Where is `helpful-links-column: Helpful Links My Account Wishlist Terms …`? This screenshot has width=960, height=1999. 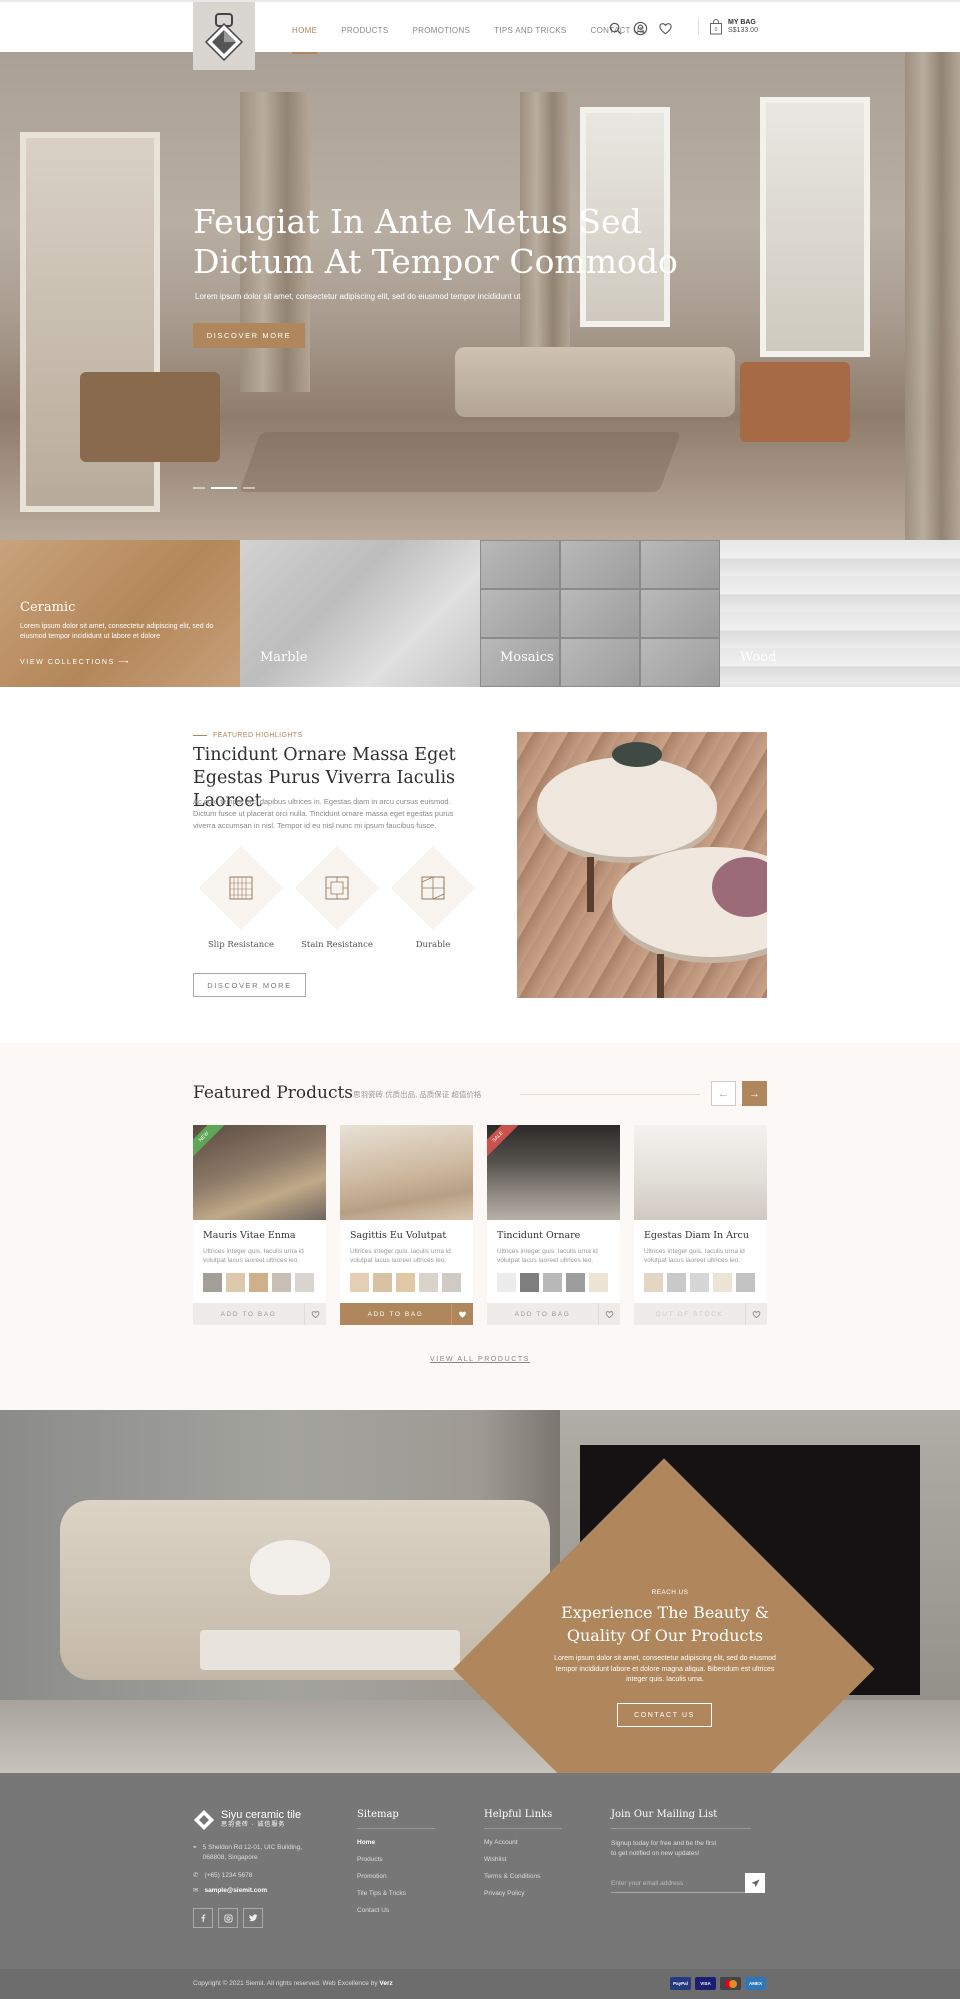
helpful-links-column: Helpful Links My Account Wishlist Terms … is located at coordinates (523, 1858).